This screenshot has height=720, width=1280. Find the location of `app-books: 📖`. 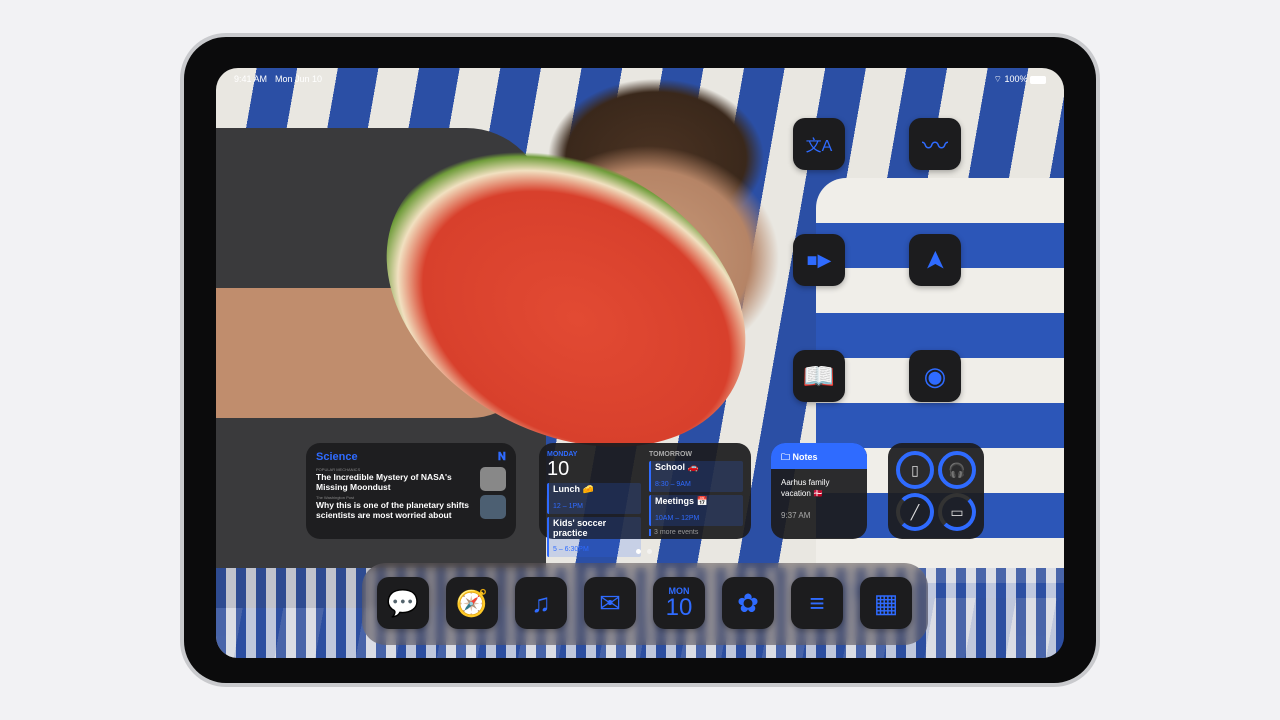

app-books: 📖 is located at coordinates (819, 376).